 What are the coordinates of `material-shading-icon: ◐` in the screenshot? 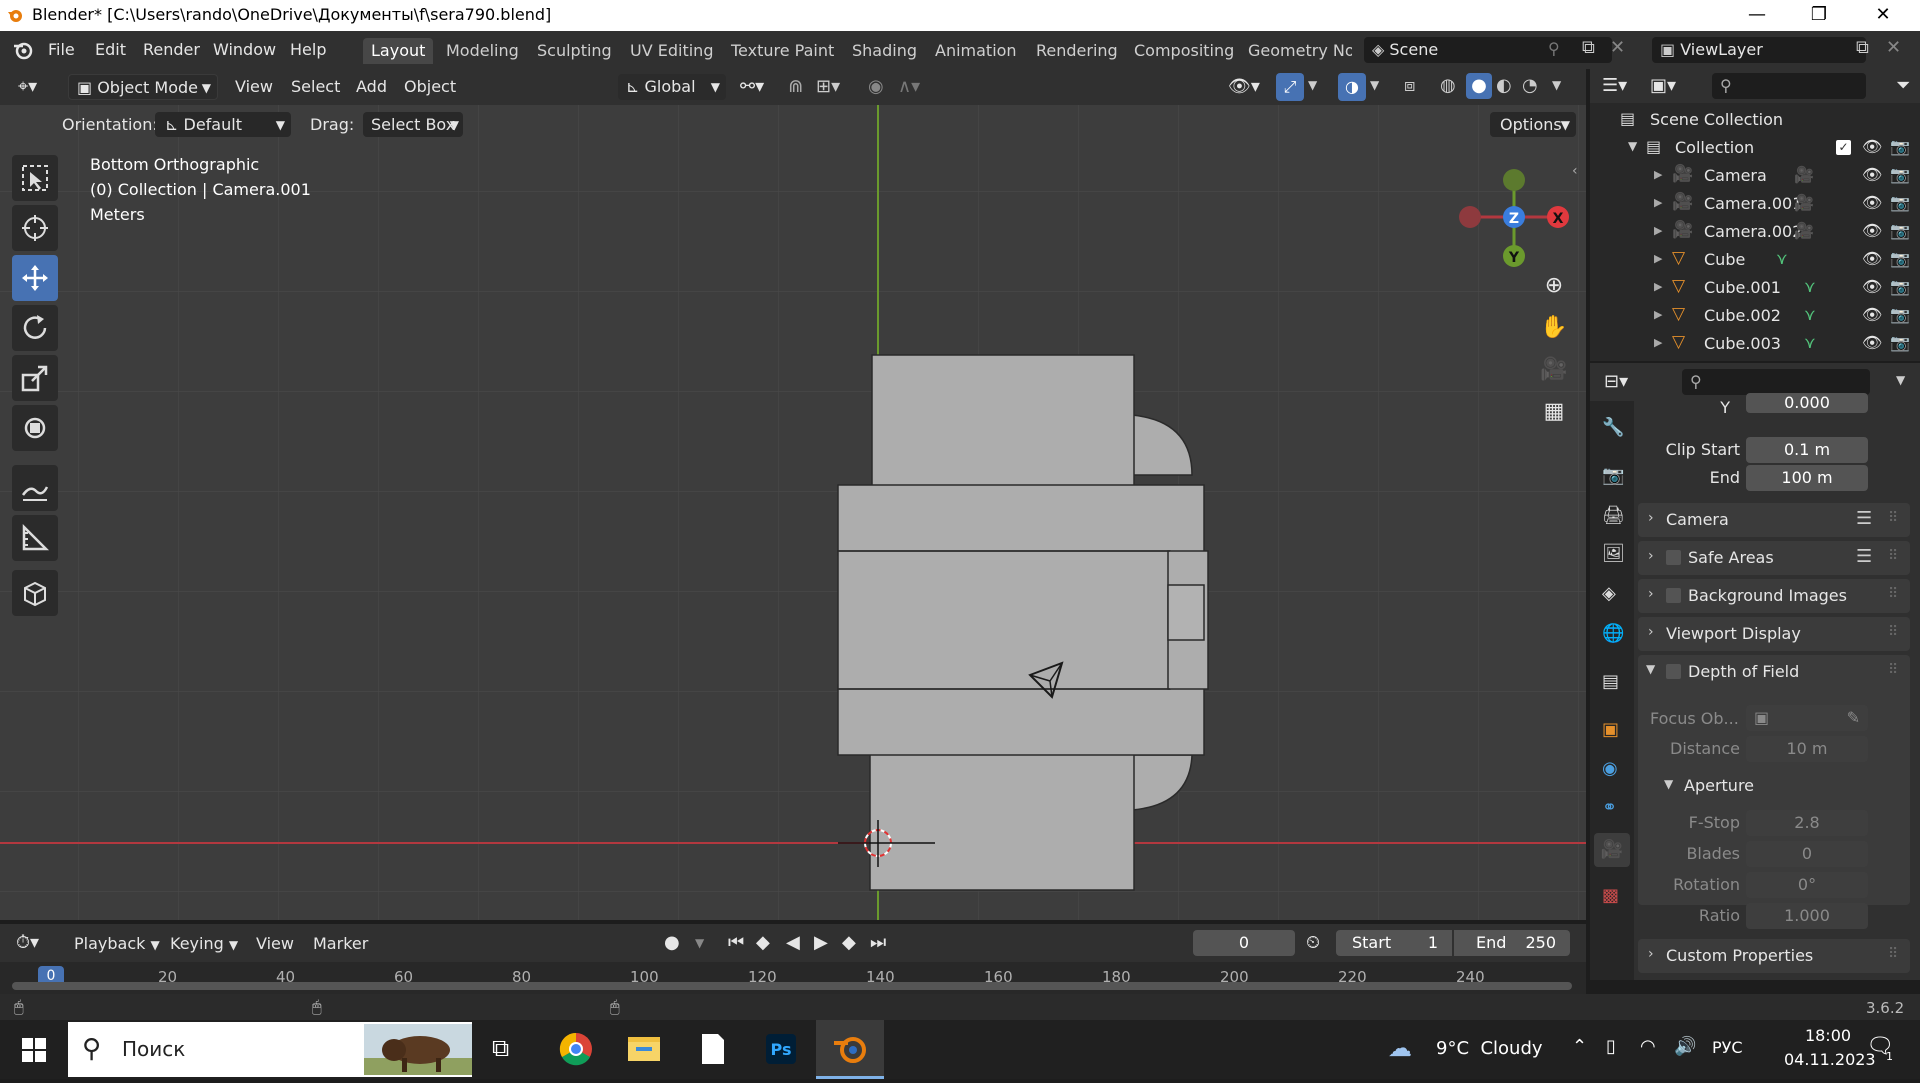 It's located at (1504, 85).